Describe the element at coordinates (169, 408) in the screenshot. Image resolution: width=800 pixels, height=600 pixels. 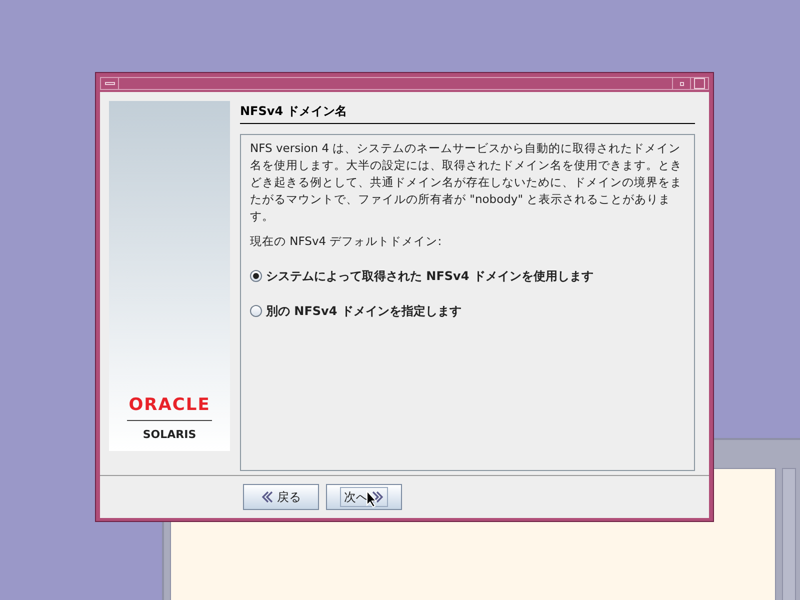
I see `oracle-logo: ORACLE` at that location.